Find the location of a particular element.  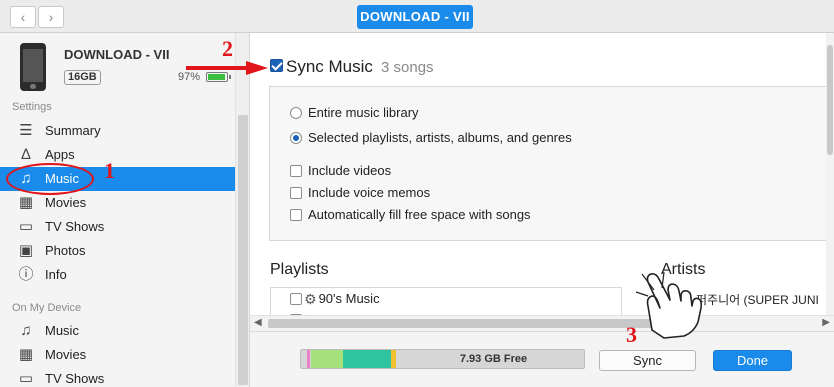

sidebar-item-label: Photos is located at coordinates (65, 250).